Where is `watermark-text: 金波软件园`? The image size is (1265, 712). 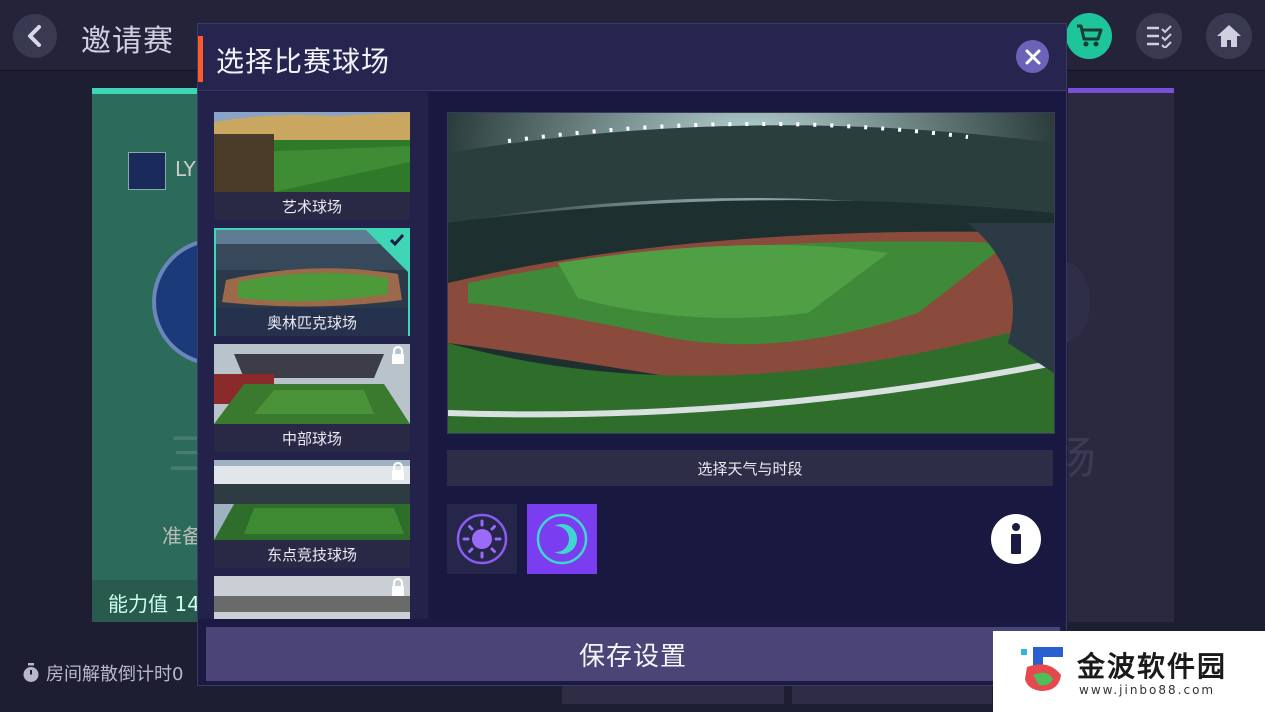 watermark-text: 金波软件园 is located at coordinates (1152, 666).